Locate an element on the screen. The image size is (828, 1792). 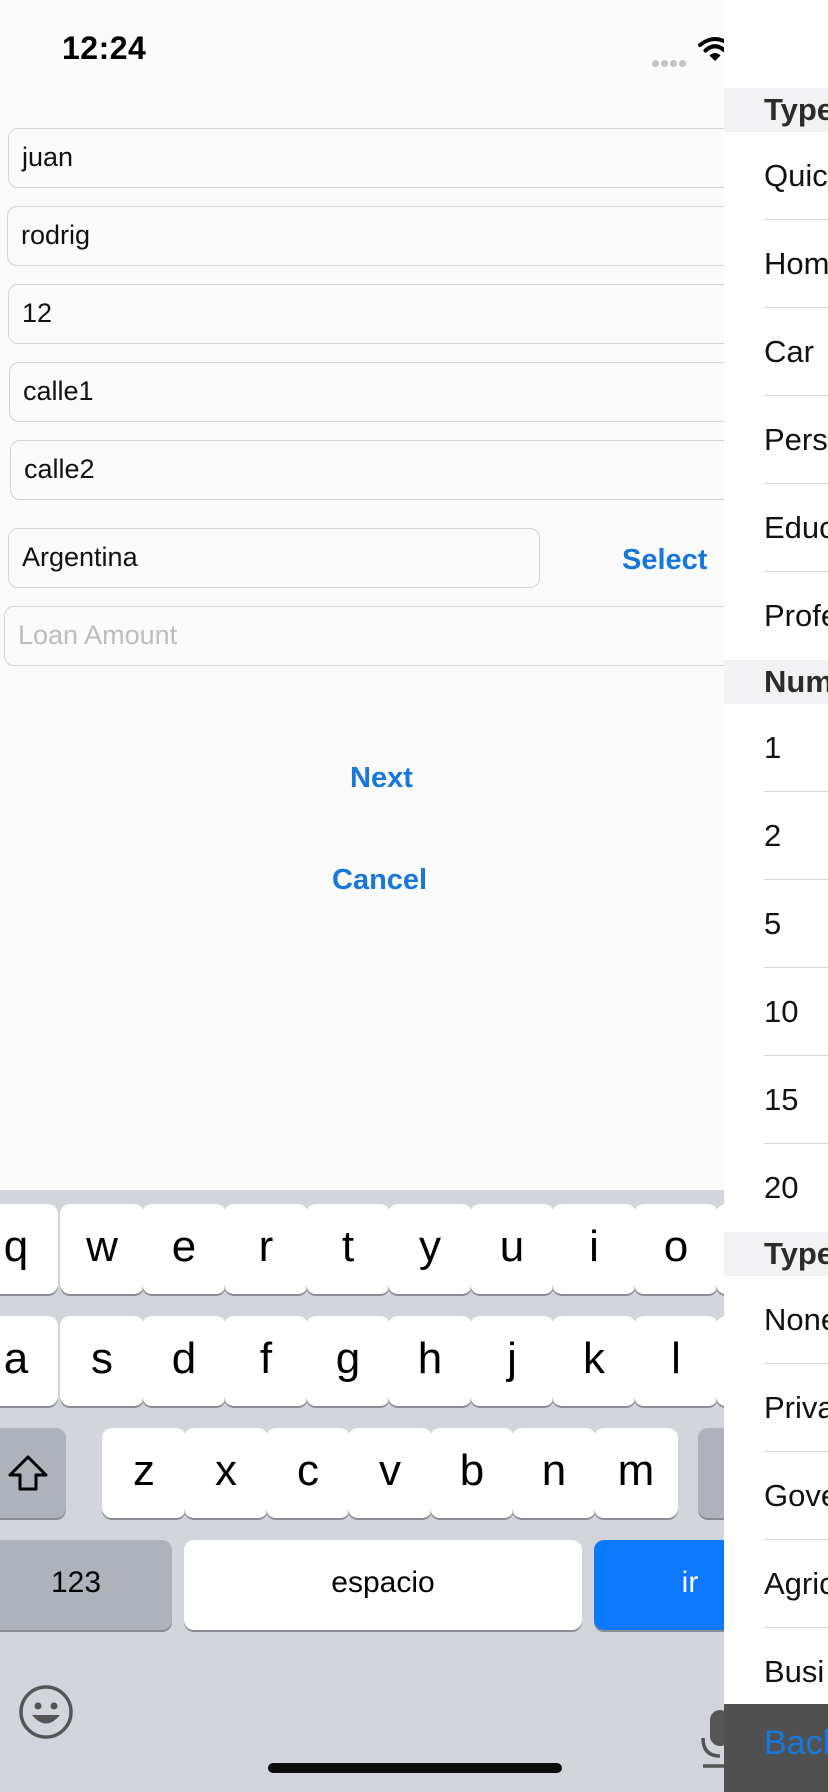
delete-key is located at coordinates (711, 1473).